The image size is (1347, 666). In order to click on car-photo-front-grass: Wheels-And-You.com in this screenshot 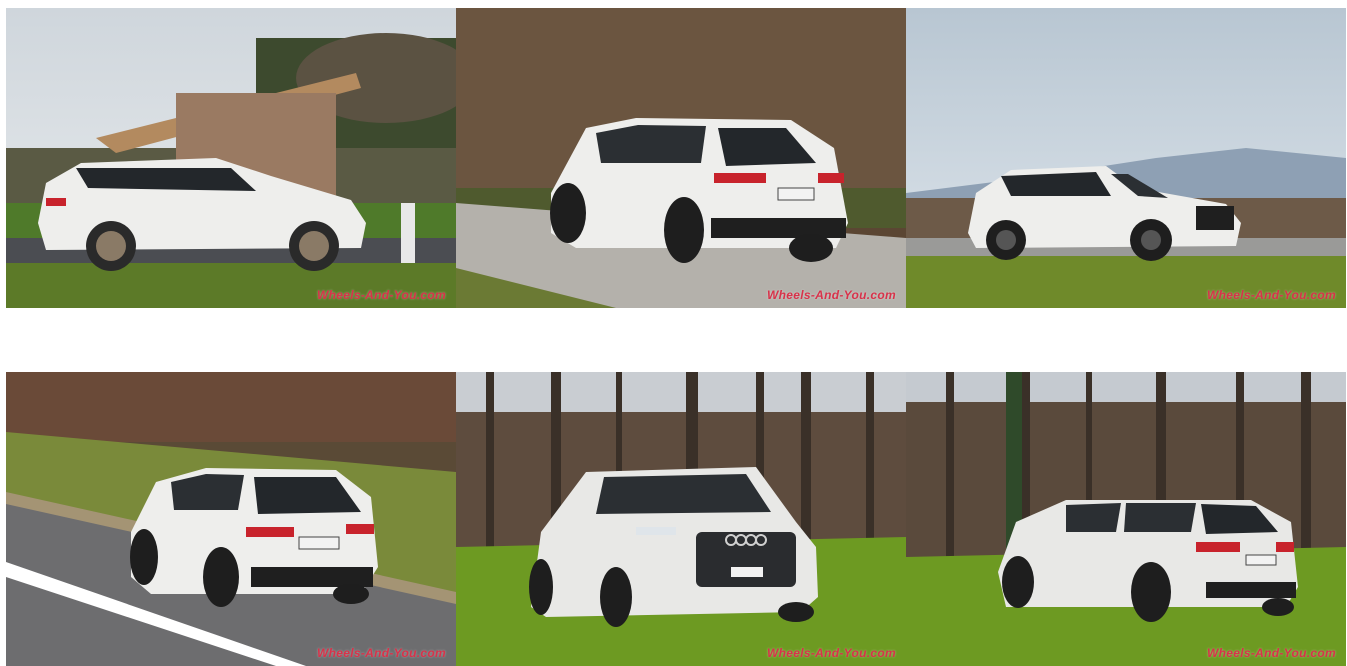, I will do `click(681, 519)`.